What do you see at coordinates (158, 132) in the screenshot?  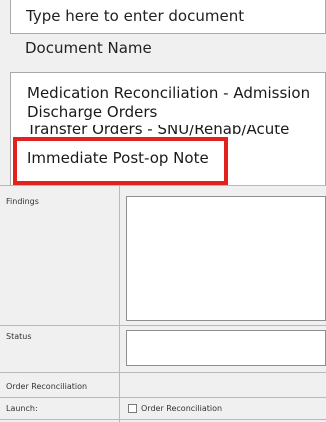 I see `document-list-item-transfer-orders: Transfer Orders - SNU/Rehab/Acute` at bounding box center [158, 132].